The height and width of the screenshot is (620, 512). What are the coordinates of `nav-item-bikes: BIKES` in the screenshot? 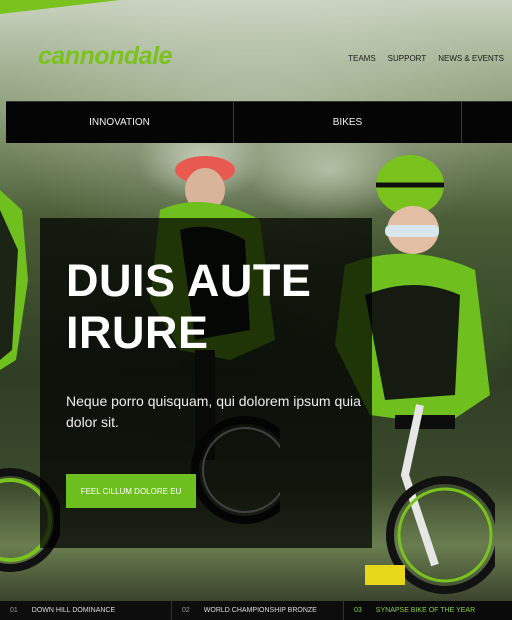 It's located at (348, 122).